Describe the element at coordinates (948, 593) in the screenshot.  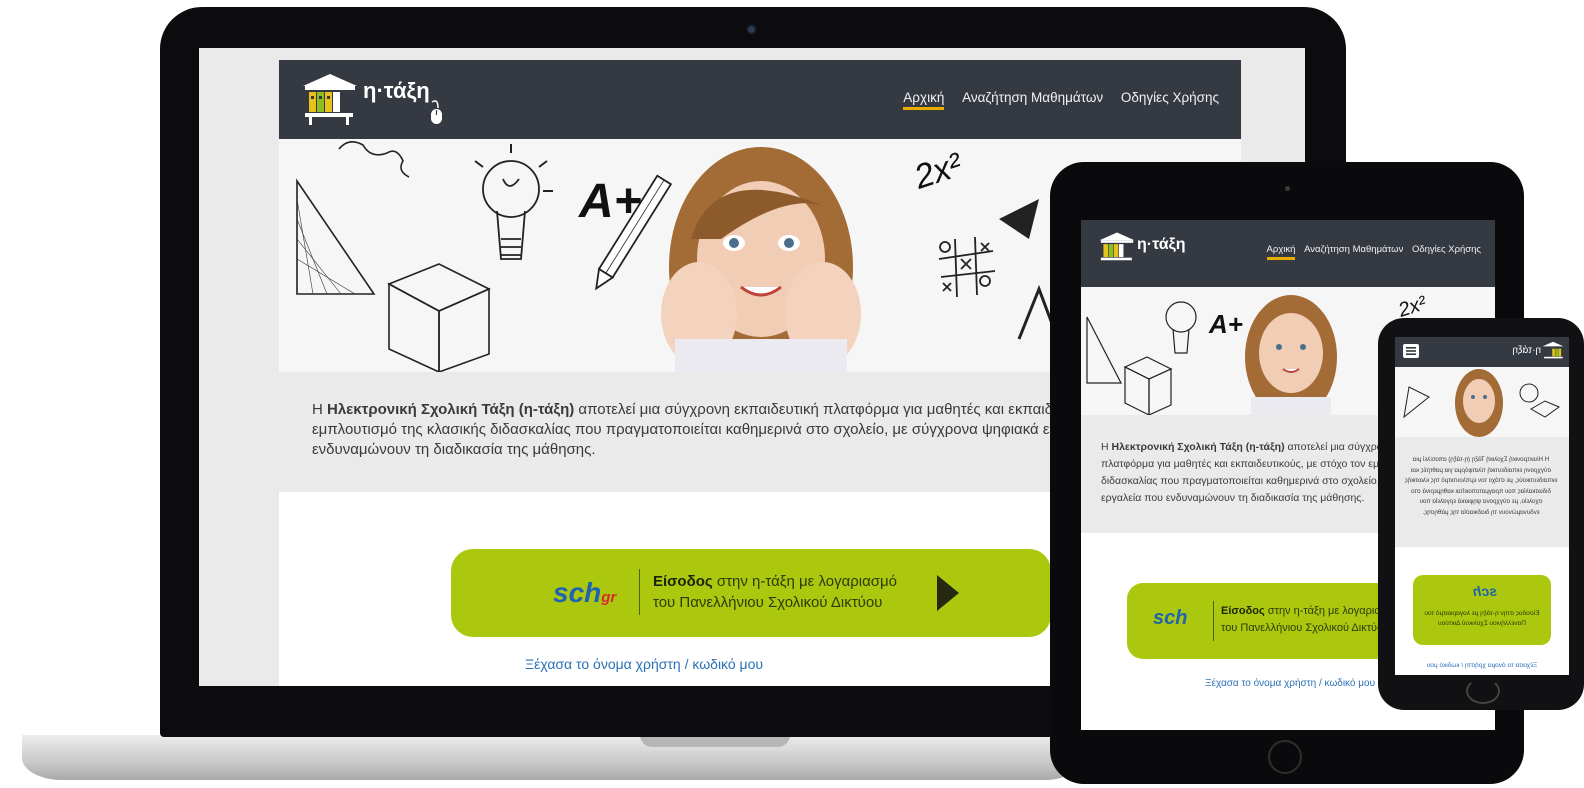
I see `play-arrow-icon` at that location.